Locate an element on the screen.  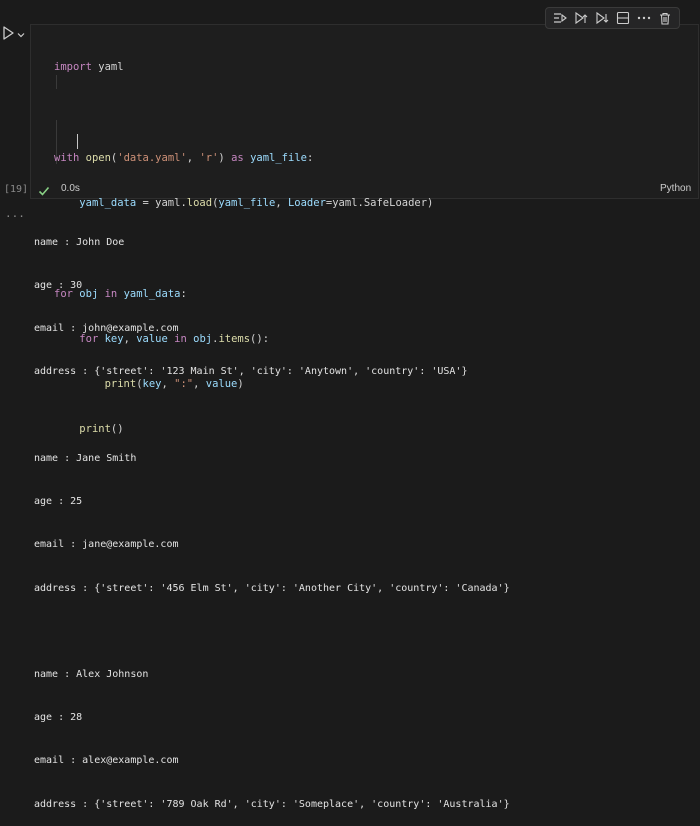
output-line: age : 30 is located at coordinates (58, 286).